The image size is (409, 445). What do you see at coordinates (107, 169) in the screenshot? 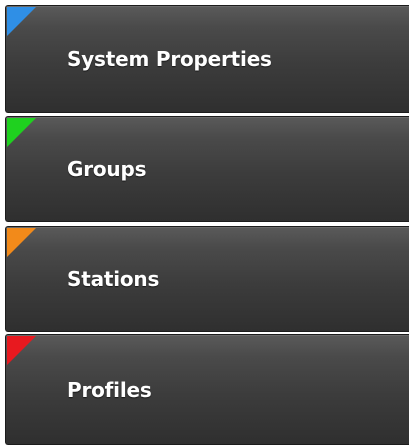
I see `menu-item-label: Groups` at bounding box center [107, 169].